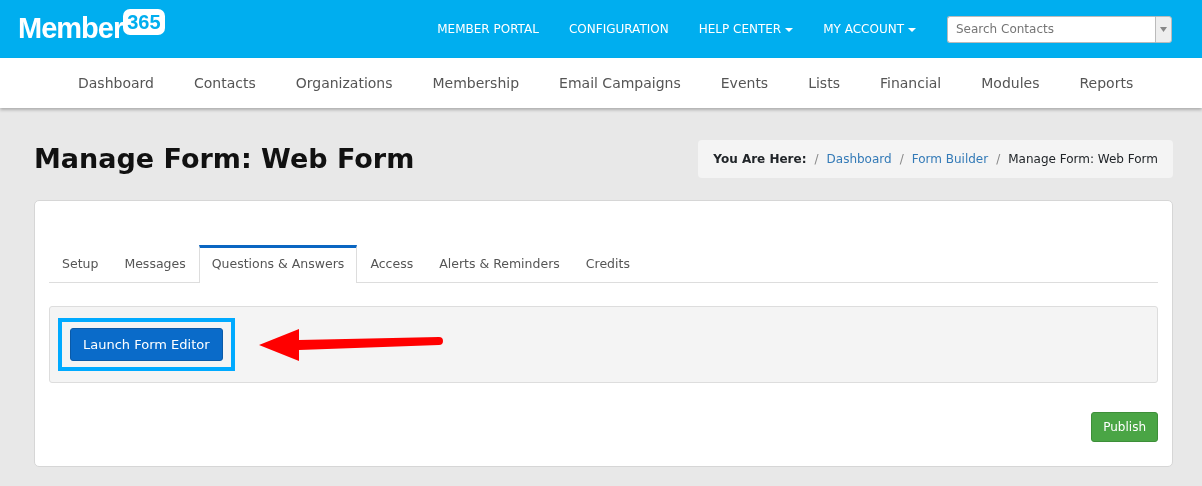 This screenshot has width=1202, height=486. What do you see at coordinates (1083, 159) in the screenshot?
I see `breadcrumb-current: Manage Form: Web Form` at bounding box center [1083, 159].